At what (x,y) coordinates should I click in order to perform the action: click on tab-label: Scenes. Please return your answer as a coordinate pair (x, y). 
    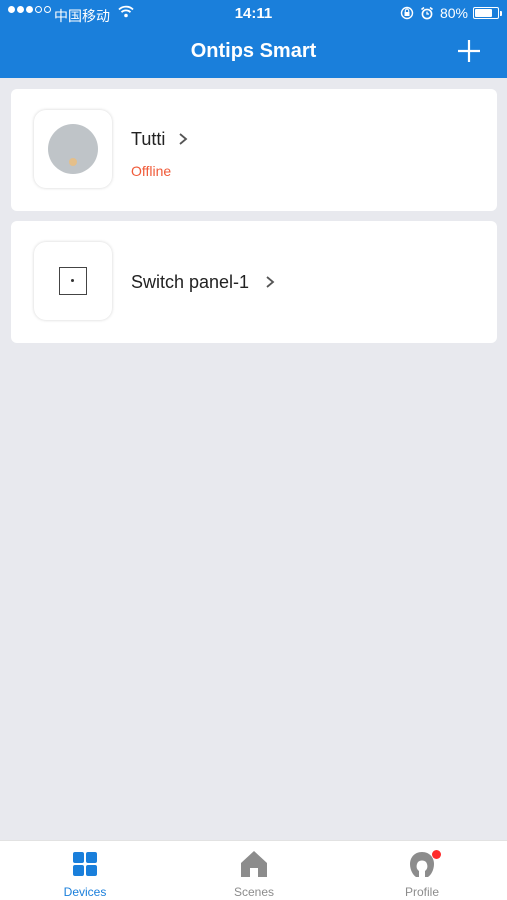
    Looking at the image, I should click on (254, 892).